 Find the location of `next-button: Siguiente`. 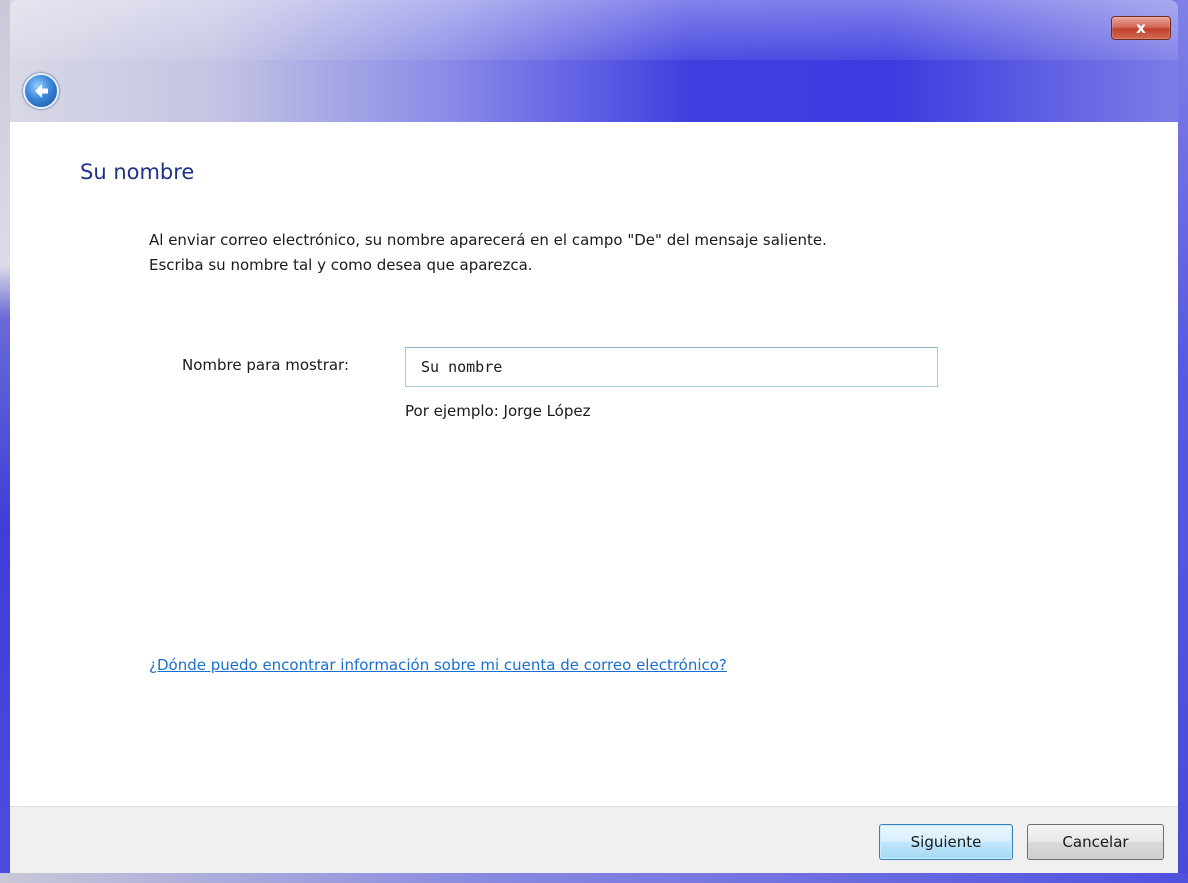

next-button: Siguiente is located at coordinates (946, 842).